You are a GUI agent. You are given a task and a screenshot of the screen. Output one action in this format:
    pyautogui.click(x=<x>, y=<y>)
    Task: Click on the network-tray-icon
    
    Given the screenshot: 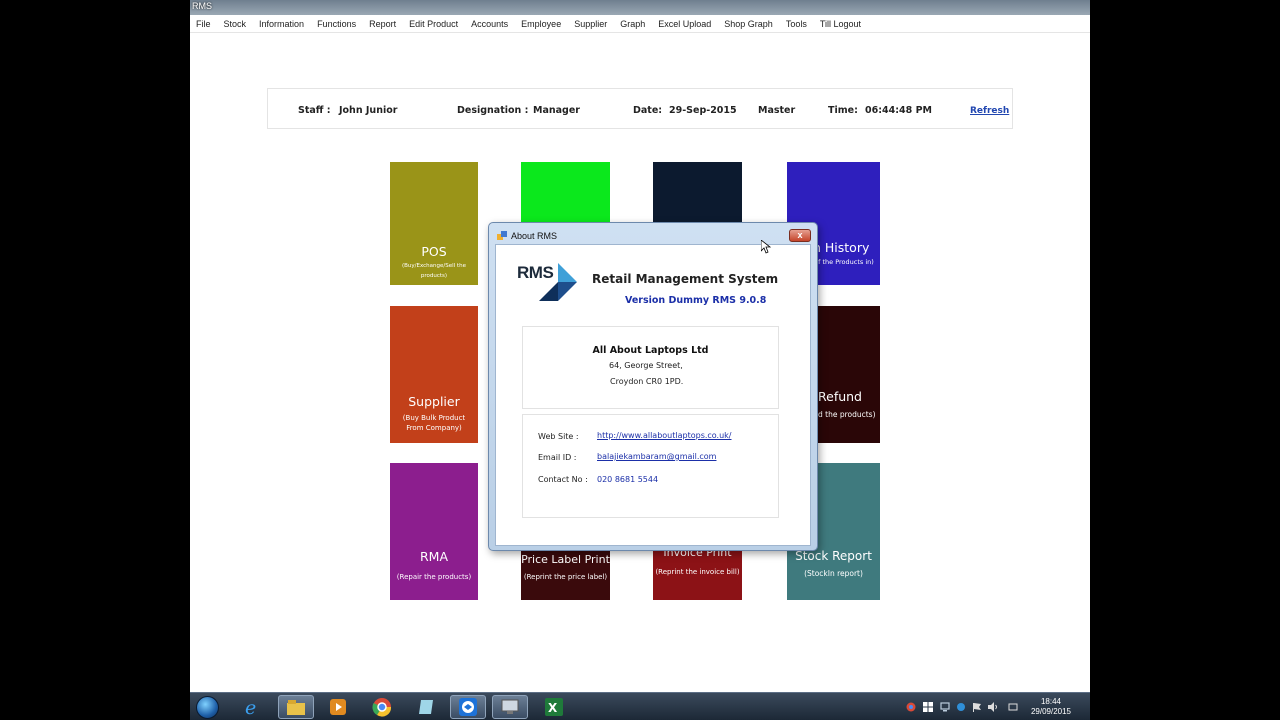 What is the action you would take?
    pyautogui.click(x=961, y=707)
    